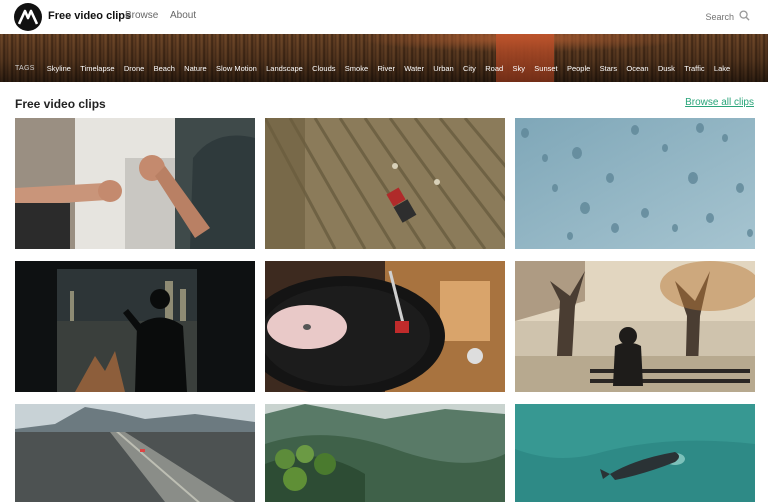 The width and height of the screenshot is (768, 502). I want to click on tag-link: Skyline, so click(59, 68).